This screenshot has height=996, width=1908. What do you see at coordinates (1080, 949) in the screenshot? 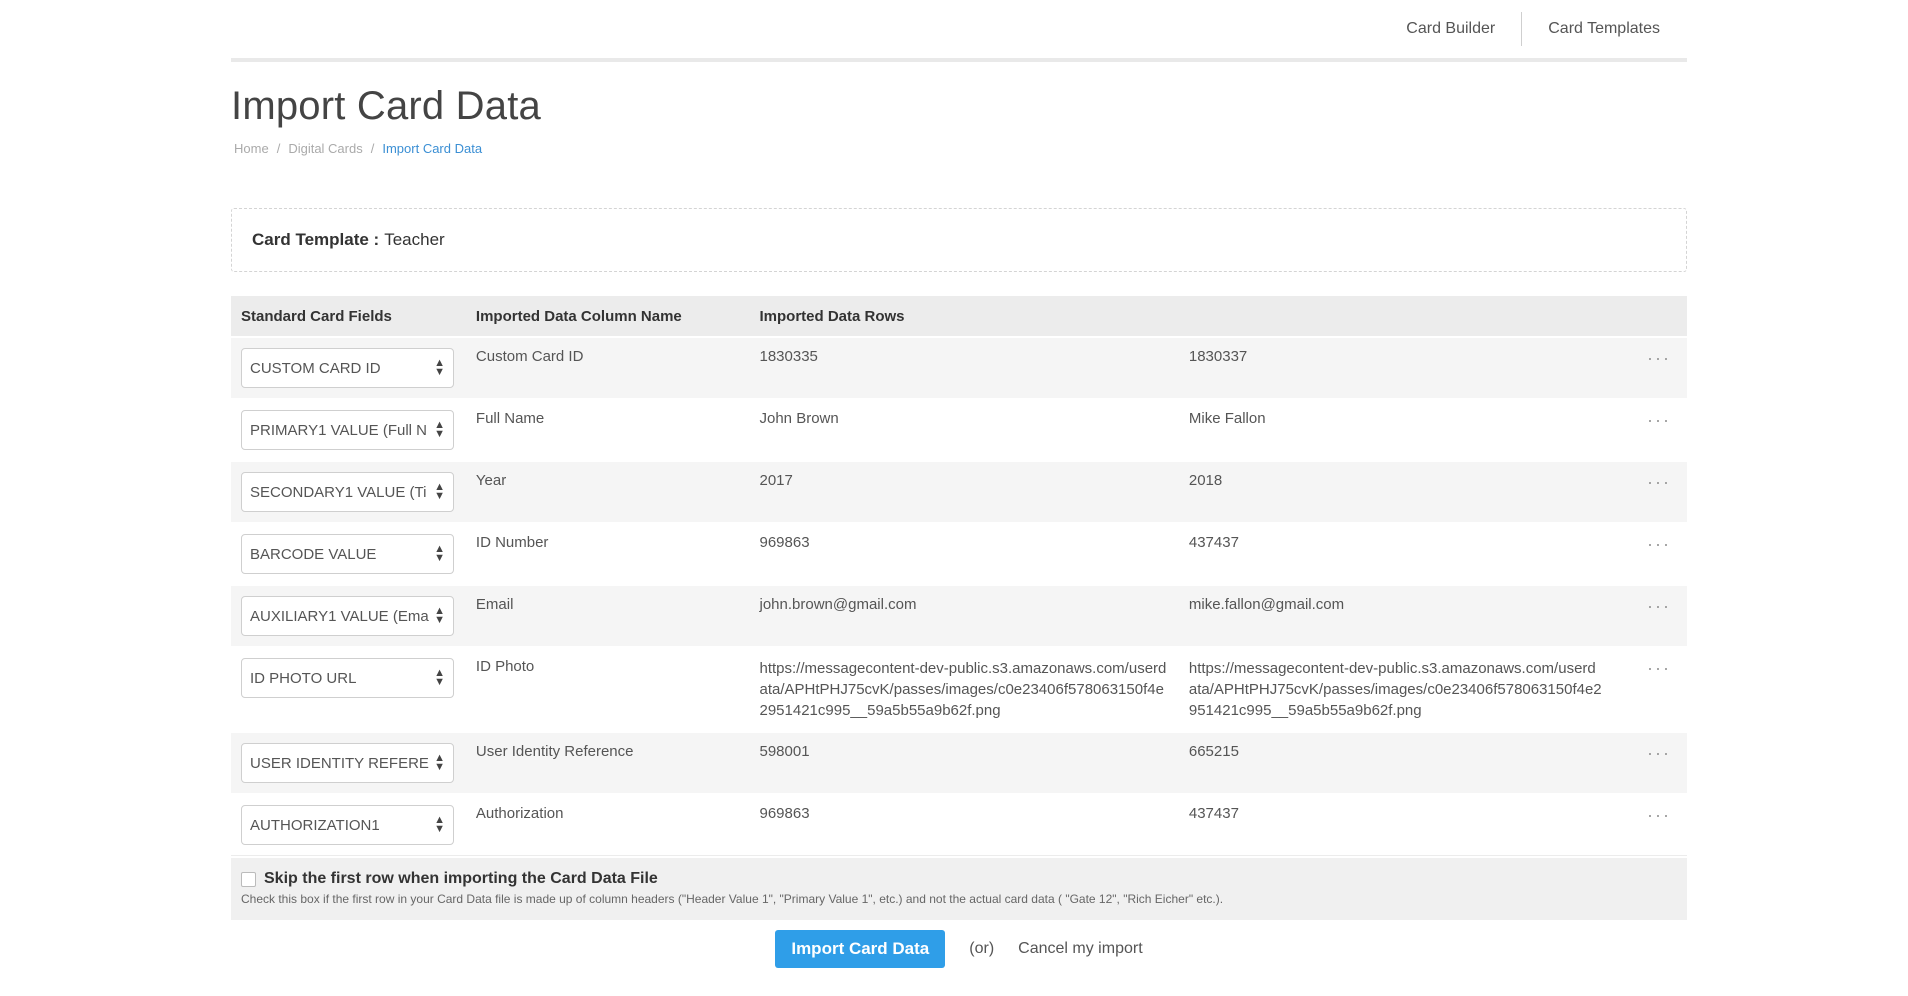
I see `cancel-import-link: Cancel my import` at bounding box center [1080, 949].